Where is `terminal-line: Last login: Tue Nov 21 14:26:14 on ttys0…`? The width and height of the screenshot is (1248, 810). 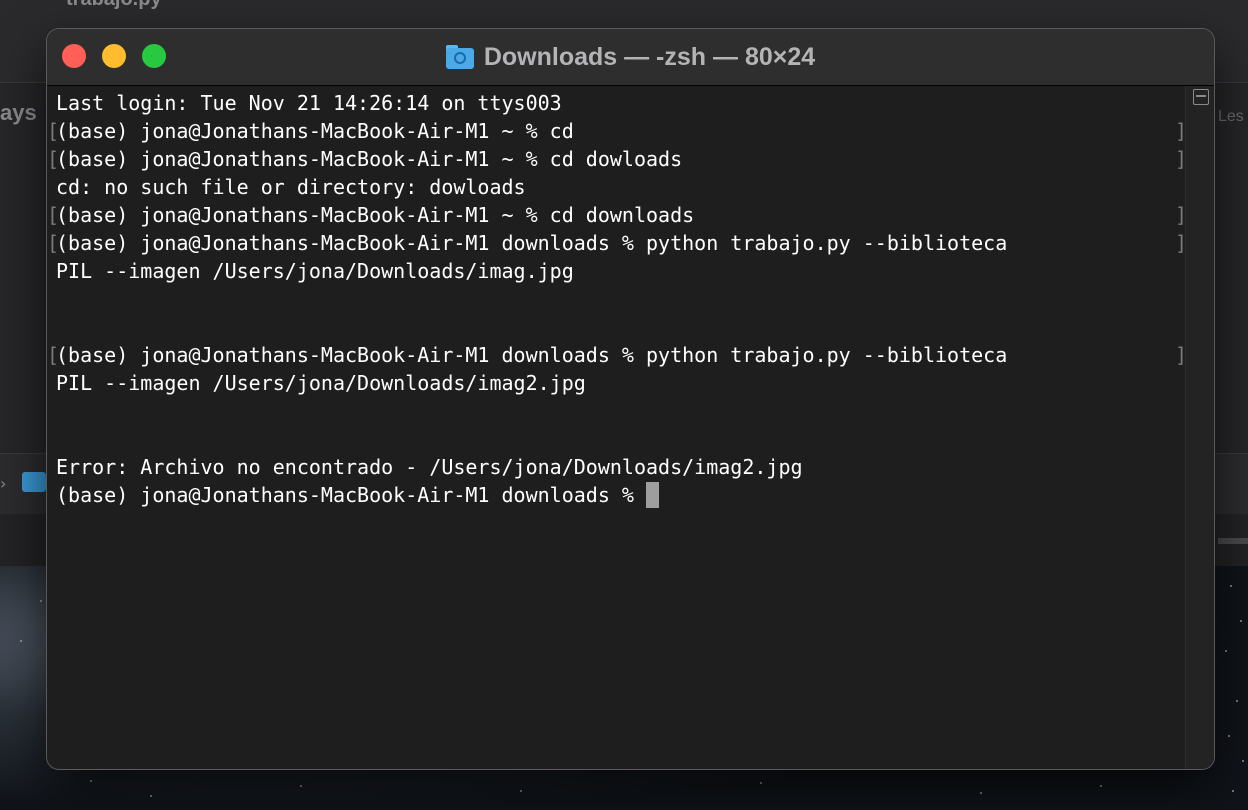
terminal-line: Last login: Tue Nov 21 14:26:14 on ttys0… is located at coordinates (309, 103).